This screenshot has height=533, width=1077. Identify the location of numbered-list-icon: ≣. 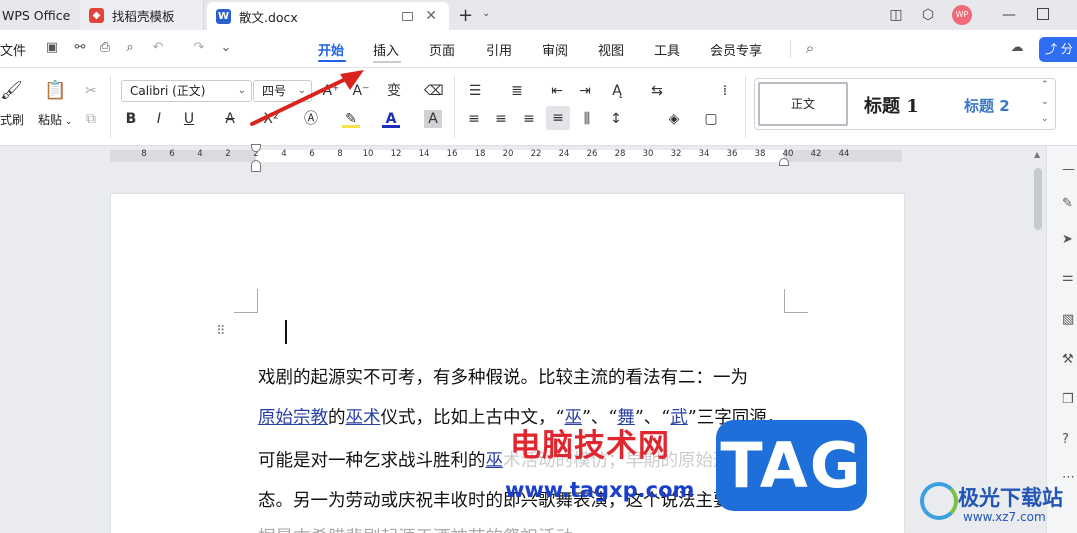
(517, 91).